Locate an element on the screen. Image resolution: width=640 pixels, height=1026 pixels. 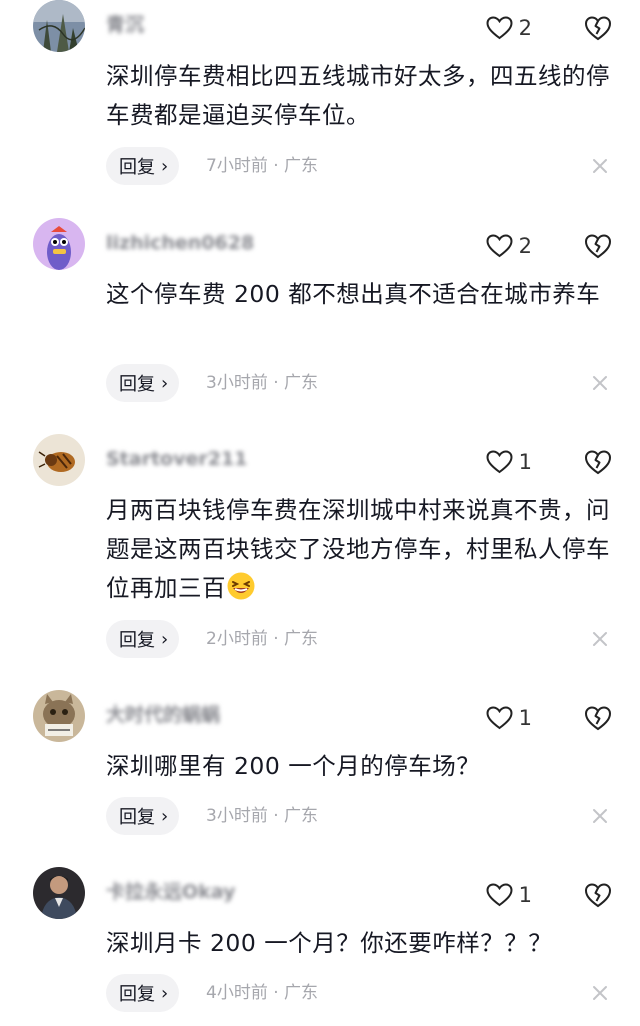
comment-meta: 2小时前 · 广东 is located at coordinates (262, 639).